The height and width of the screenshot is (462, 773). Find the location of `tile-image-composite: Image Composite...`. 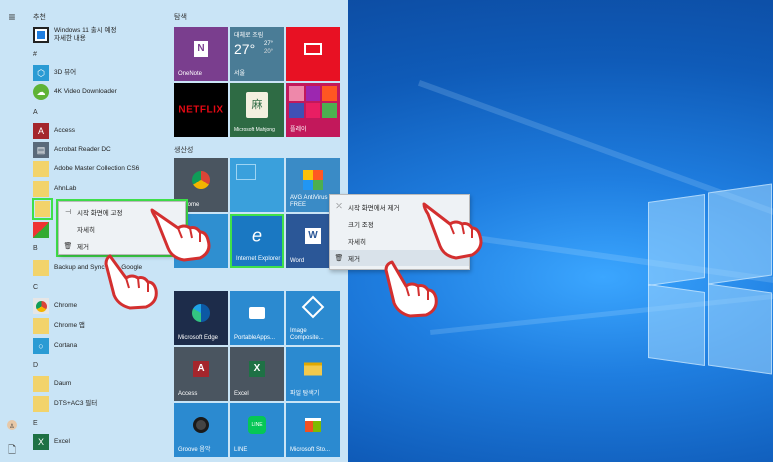

tile-image-composite: Image Composite... is located at coordinates (313, 318).